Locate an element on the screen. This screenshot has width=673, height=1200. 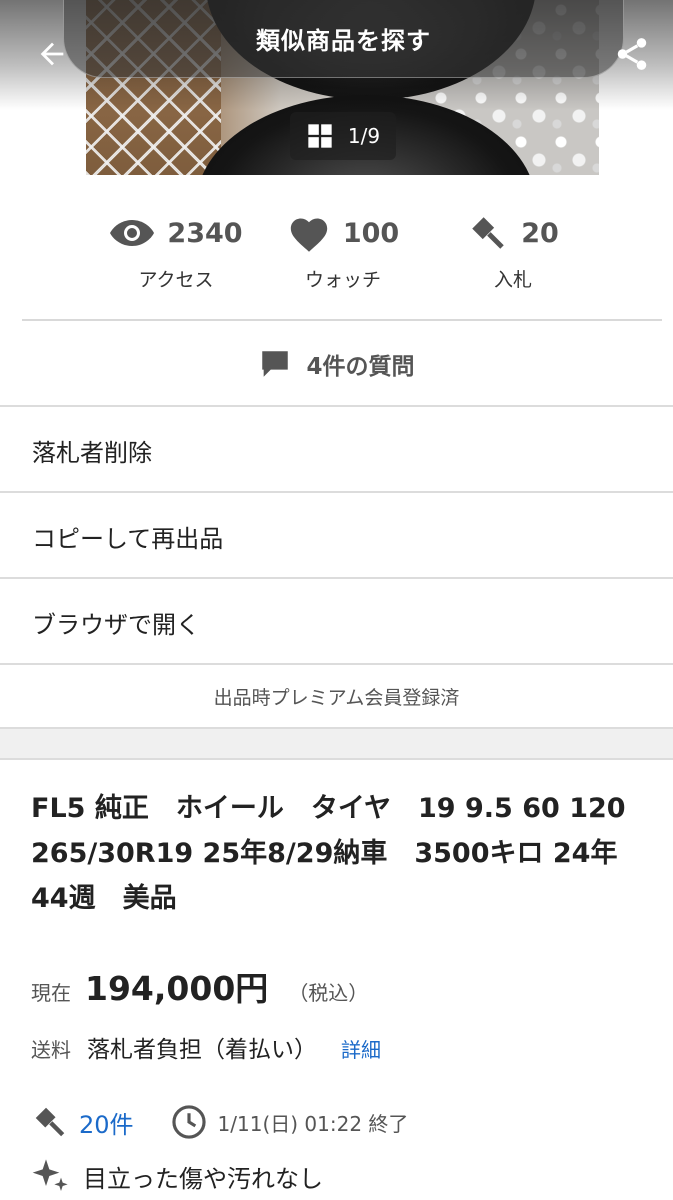
stat-bids: 20 入札 is located at coordinates (513, 252).